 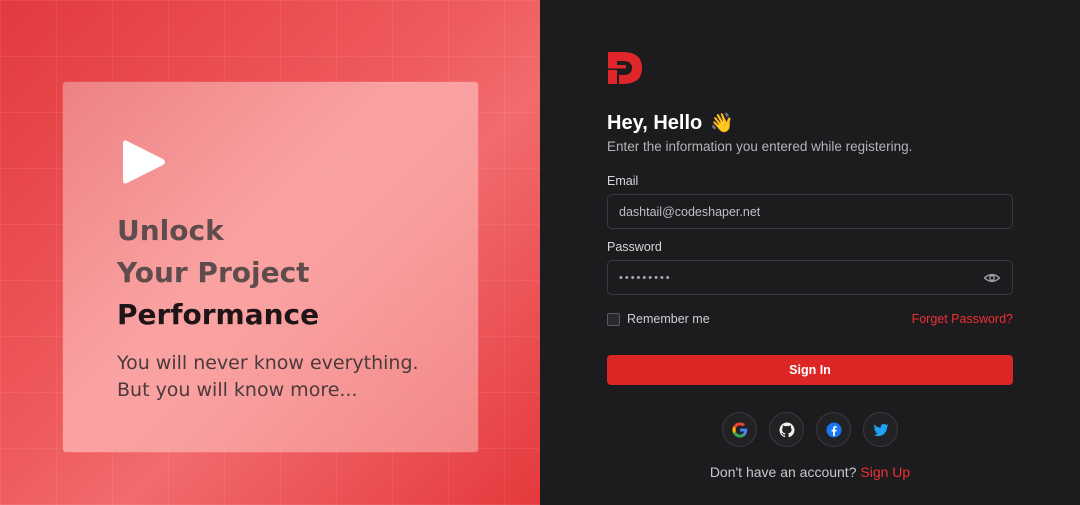 I want to click on no-account-text: Don't have an account?, so click(x=783, y=472).